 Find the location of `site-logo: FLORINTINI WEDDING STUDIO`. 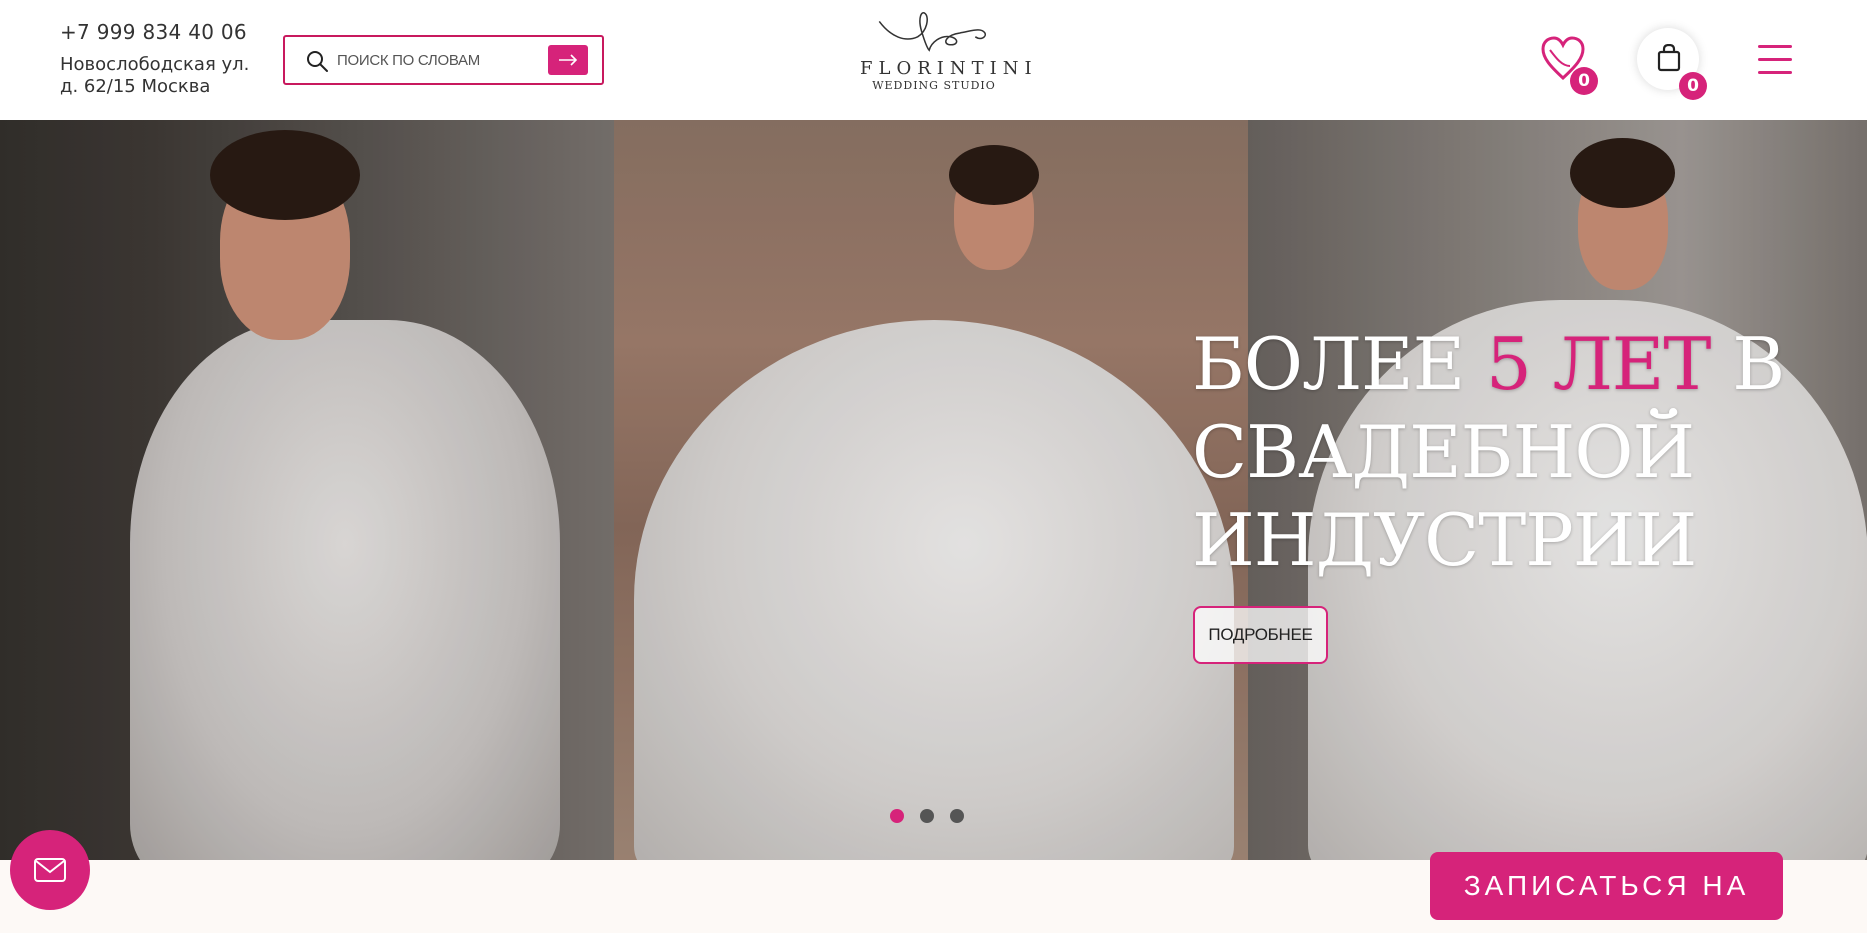

site-logo: FLORINTINI WEDDING STUDIO is located at coordinates (949, 60).